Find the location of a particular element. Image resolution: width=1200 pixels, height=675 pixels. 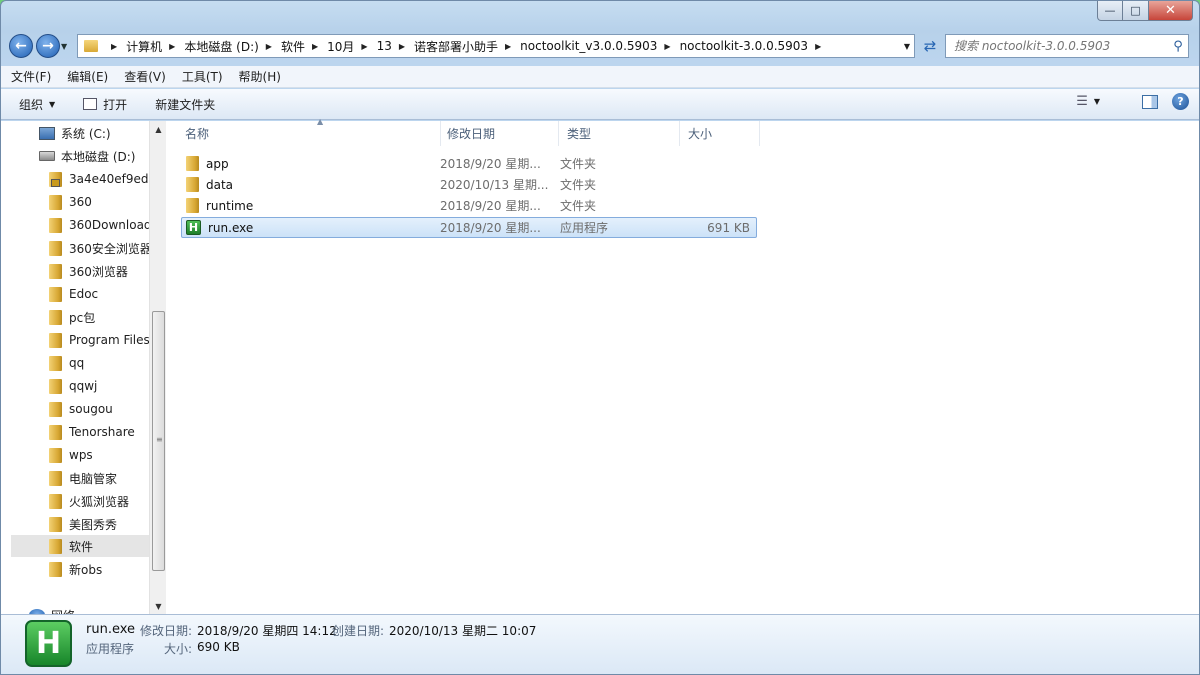

refresh-icon: ⇄ is located at coordinates (930, 46).